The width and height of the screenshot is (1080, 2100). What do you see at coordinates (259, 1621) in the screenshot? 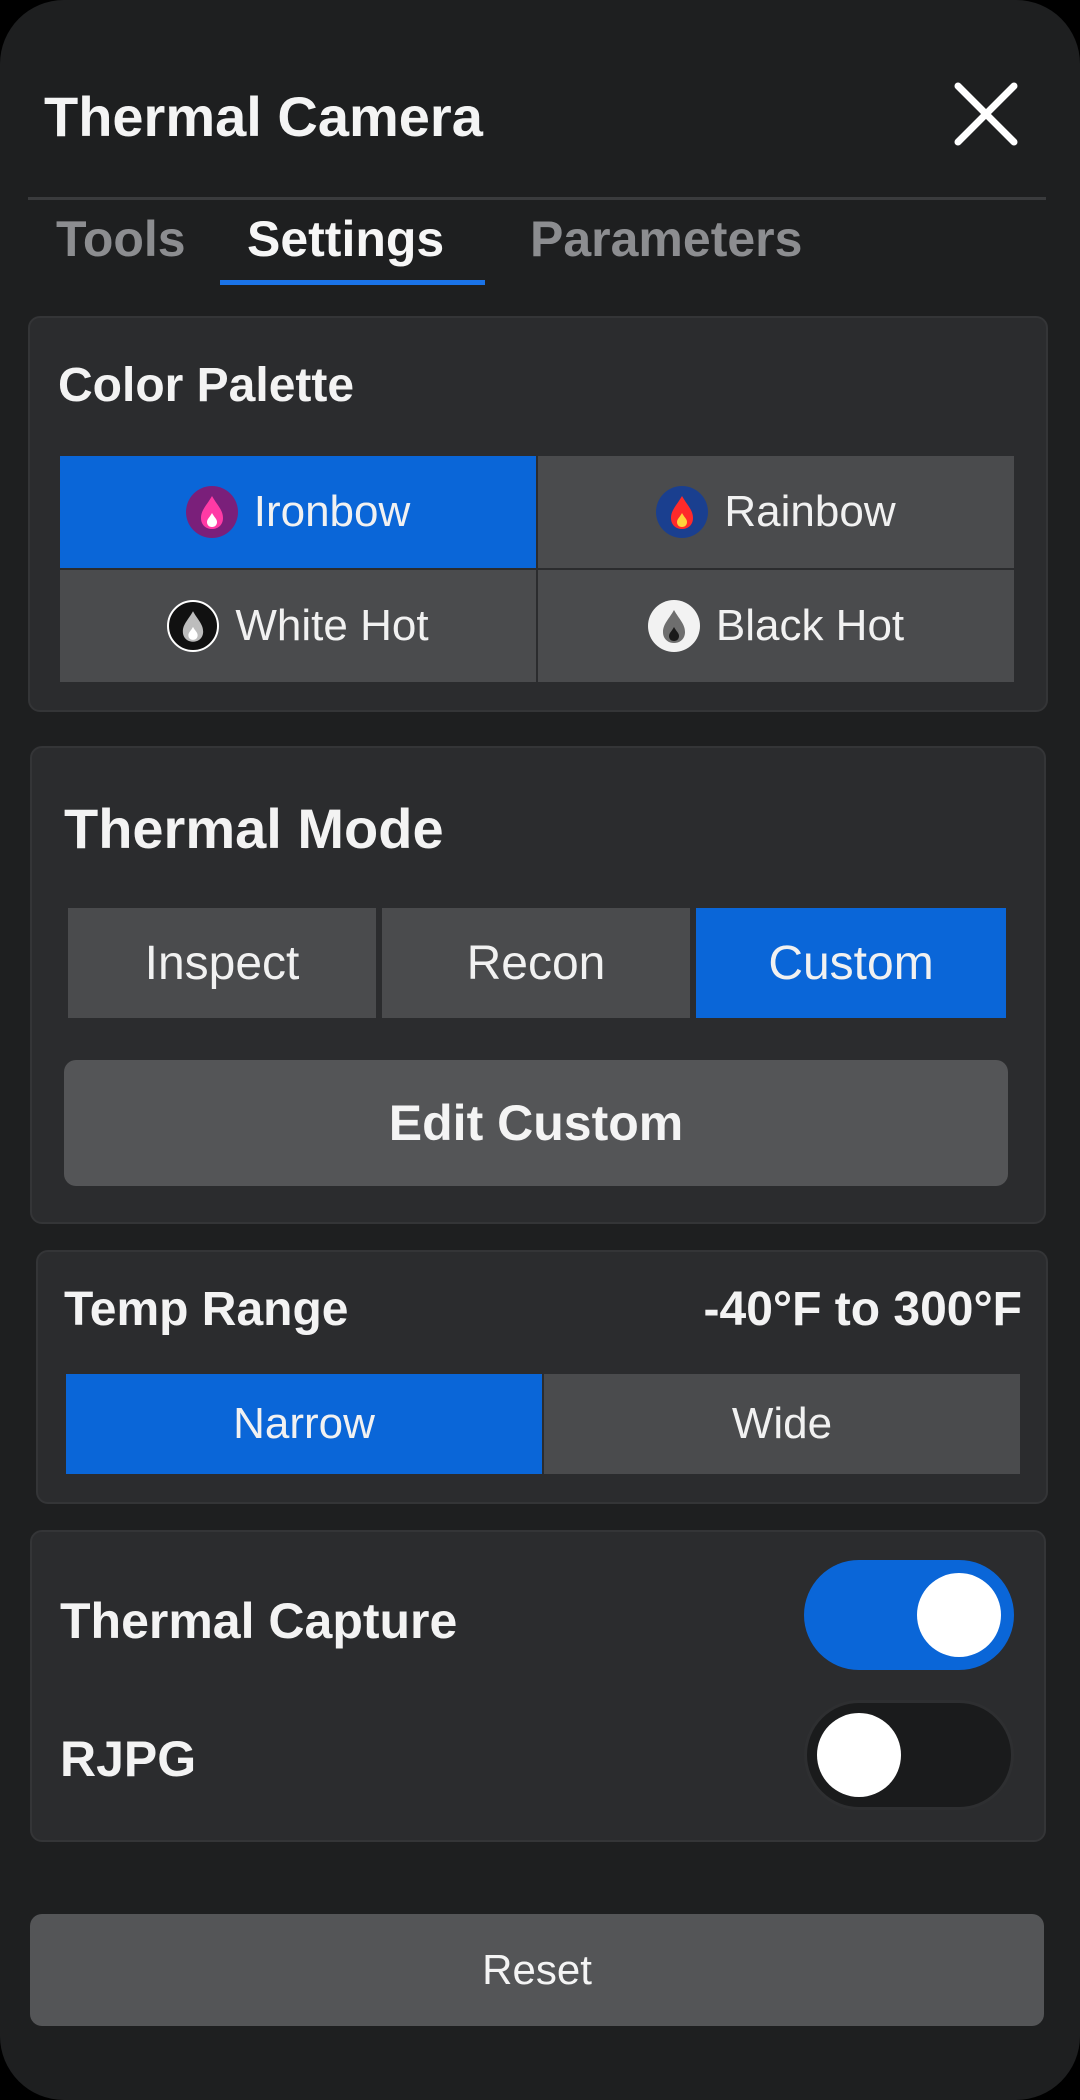
I see `thermal-capture-label: Thermal Capture` at bounding box center [259, 1621].